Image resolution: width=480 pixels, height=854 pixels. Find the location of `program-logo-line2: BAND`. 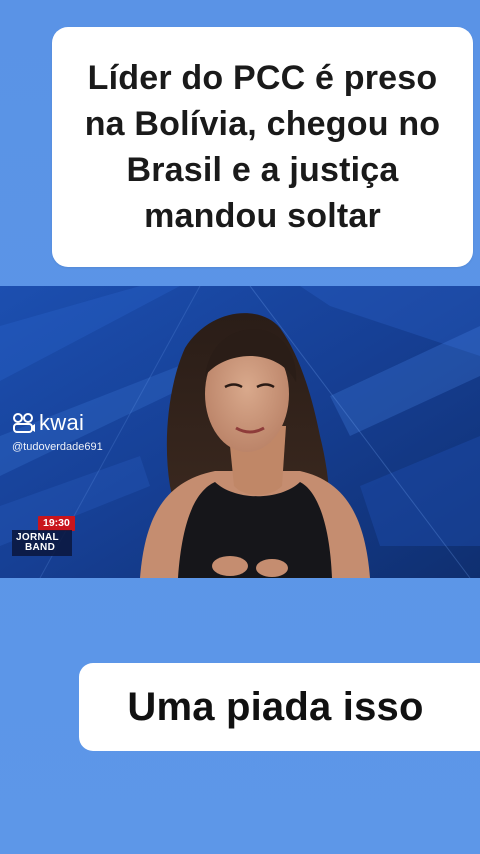

program-logo-line2: BAND is located at coordinates (40, 547).